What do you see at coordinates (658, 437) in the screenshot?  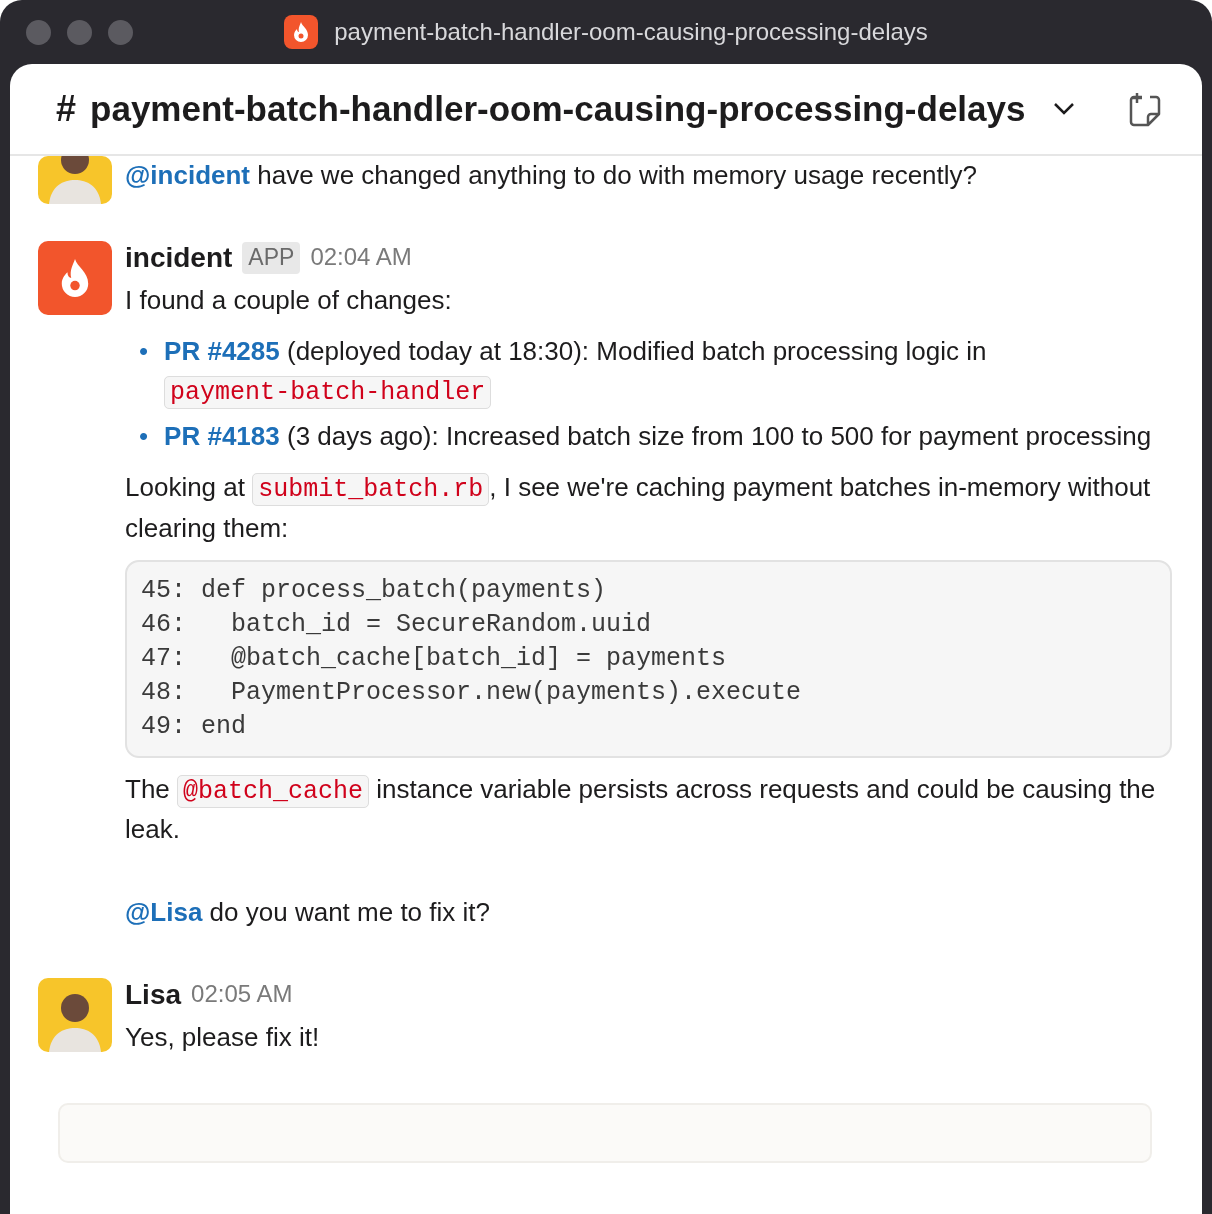 I see `list-item-text: PR #4183 (3 days ago): Increased batch size from 100 to 500 for payment processing` at bounding box center [658, 437].